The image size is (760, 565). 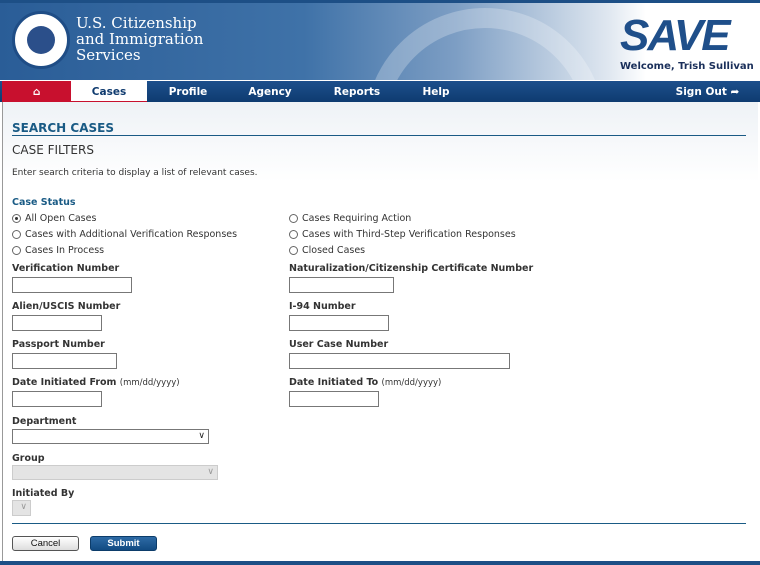 What do you see at coordinates (322, 306) in the screenshot?
I see `i94-label: I-94 Number` at bounding box center [322, 306].